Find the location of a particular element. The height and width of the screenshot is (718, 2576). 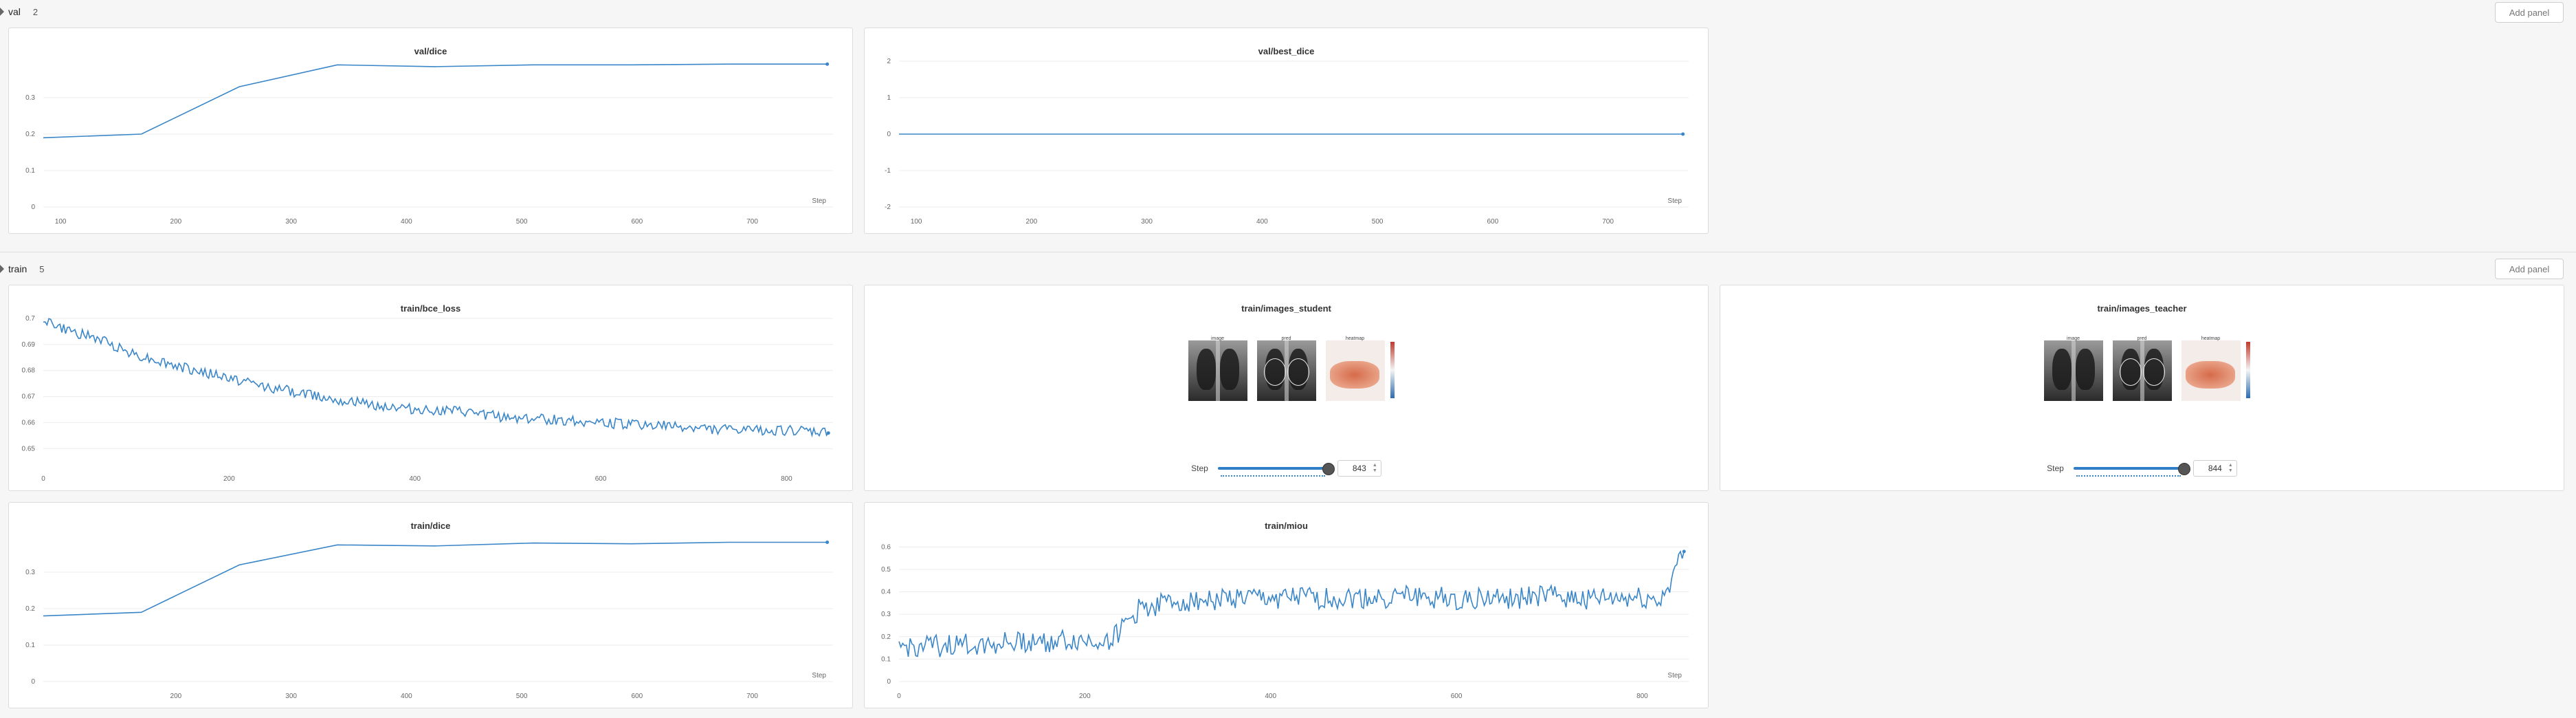

section-title: val is located at coordinates (14, 12).